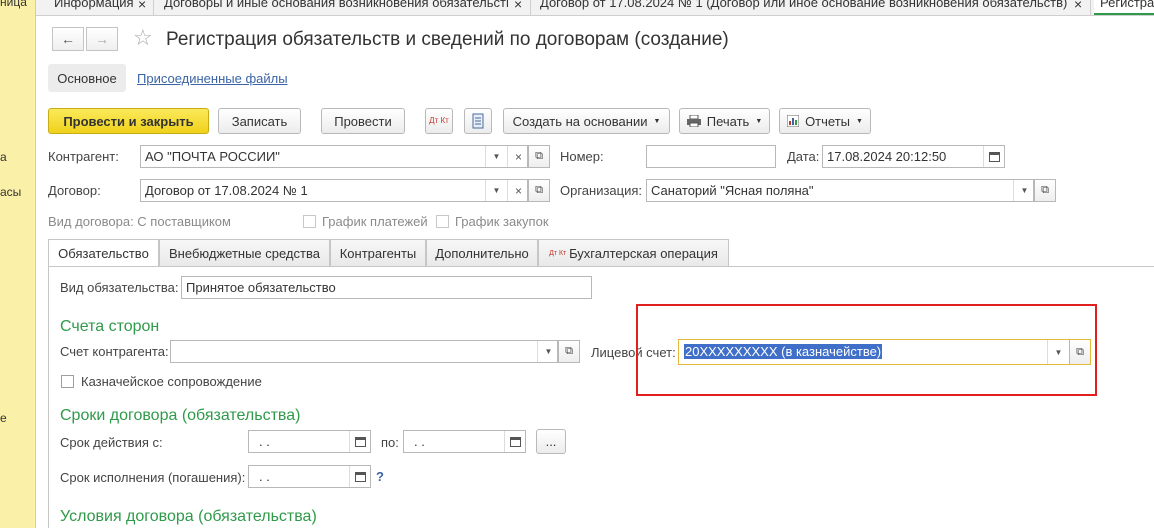 This screenshot has width=1154, height=528. I want to click on document-list-icon, so click(478, 121).